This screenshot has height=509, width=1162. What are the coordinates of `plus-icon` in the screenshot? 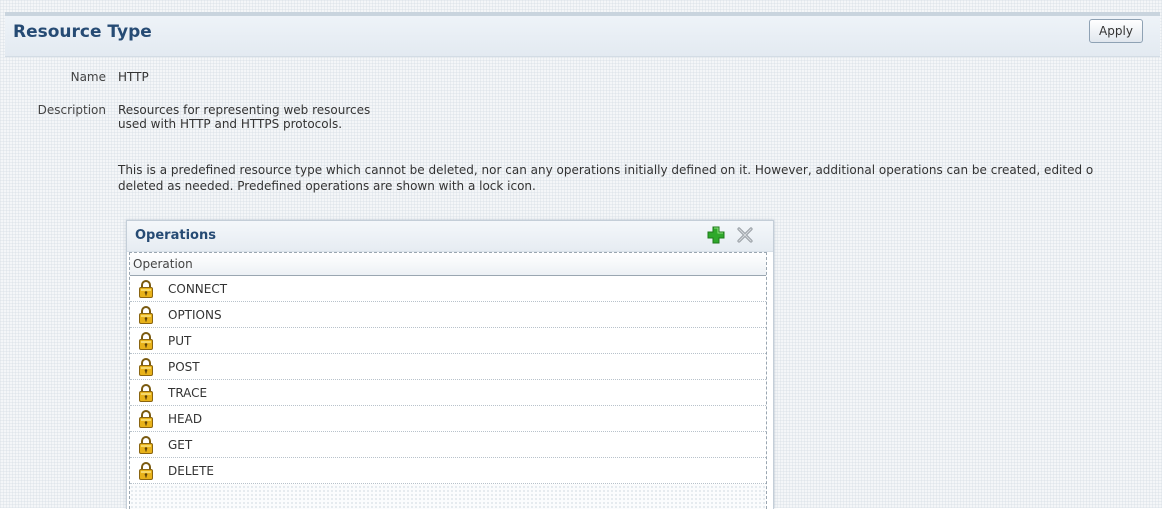 It's located at (716, 235).